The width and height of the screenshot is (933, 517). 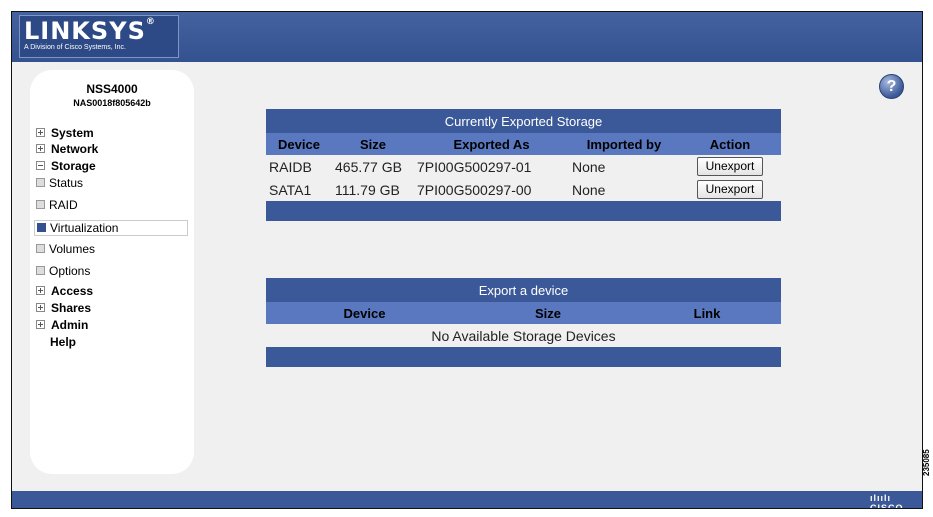 I want to click on nav-raid-label: RAID, so click(x=63, y=205).